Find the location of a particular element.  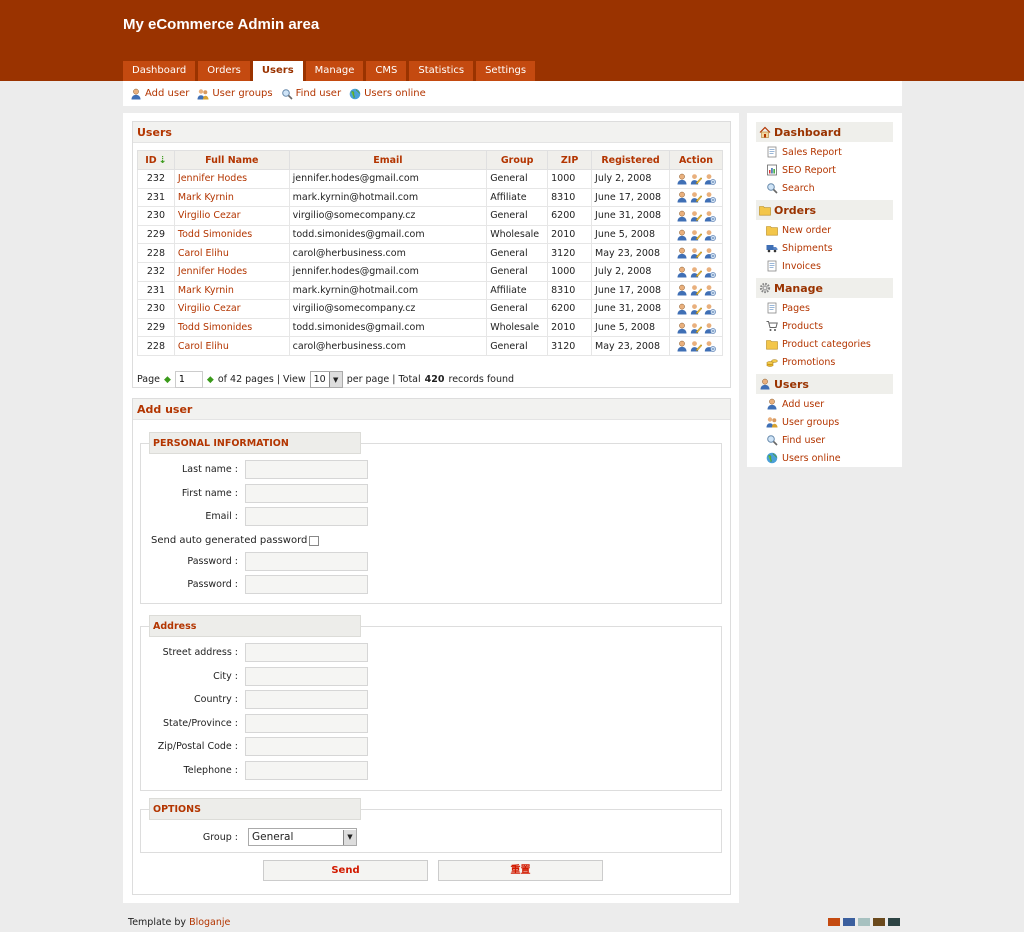

subnav-add-user: Add user is located at coordinates (159, 94).